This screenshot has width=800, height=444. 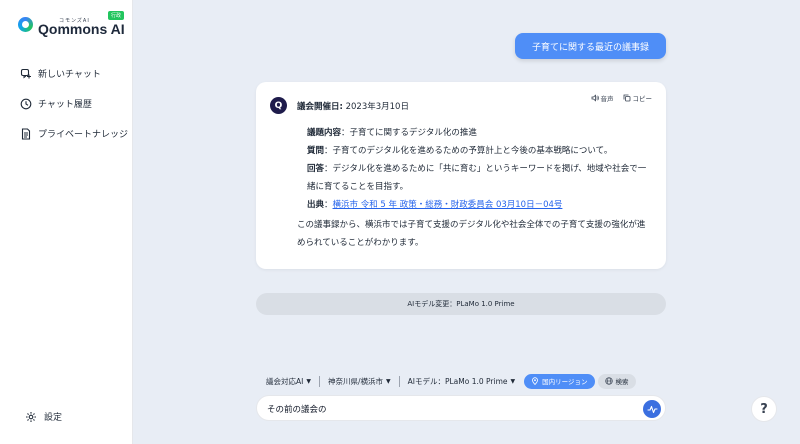 What do you see at coordinates (479, 133) in the screenshot?
I see `topic-line: 議題内容：子育てに関するデジタル化の推進` at bounding box center [479, 133].